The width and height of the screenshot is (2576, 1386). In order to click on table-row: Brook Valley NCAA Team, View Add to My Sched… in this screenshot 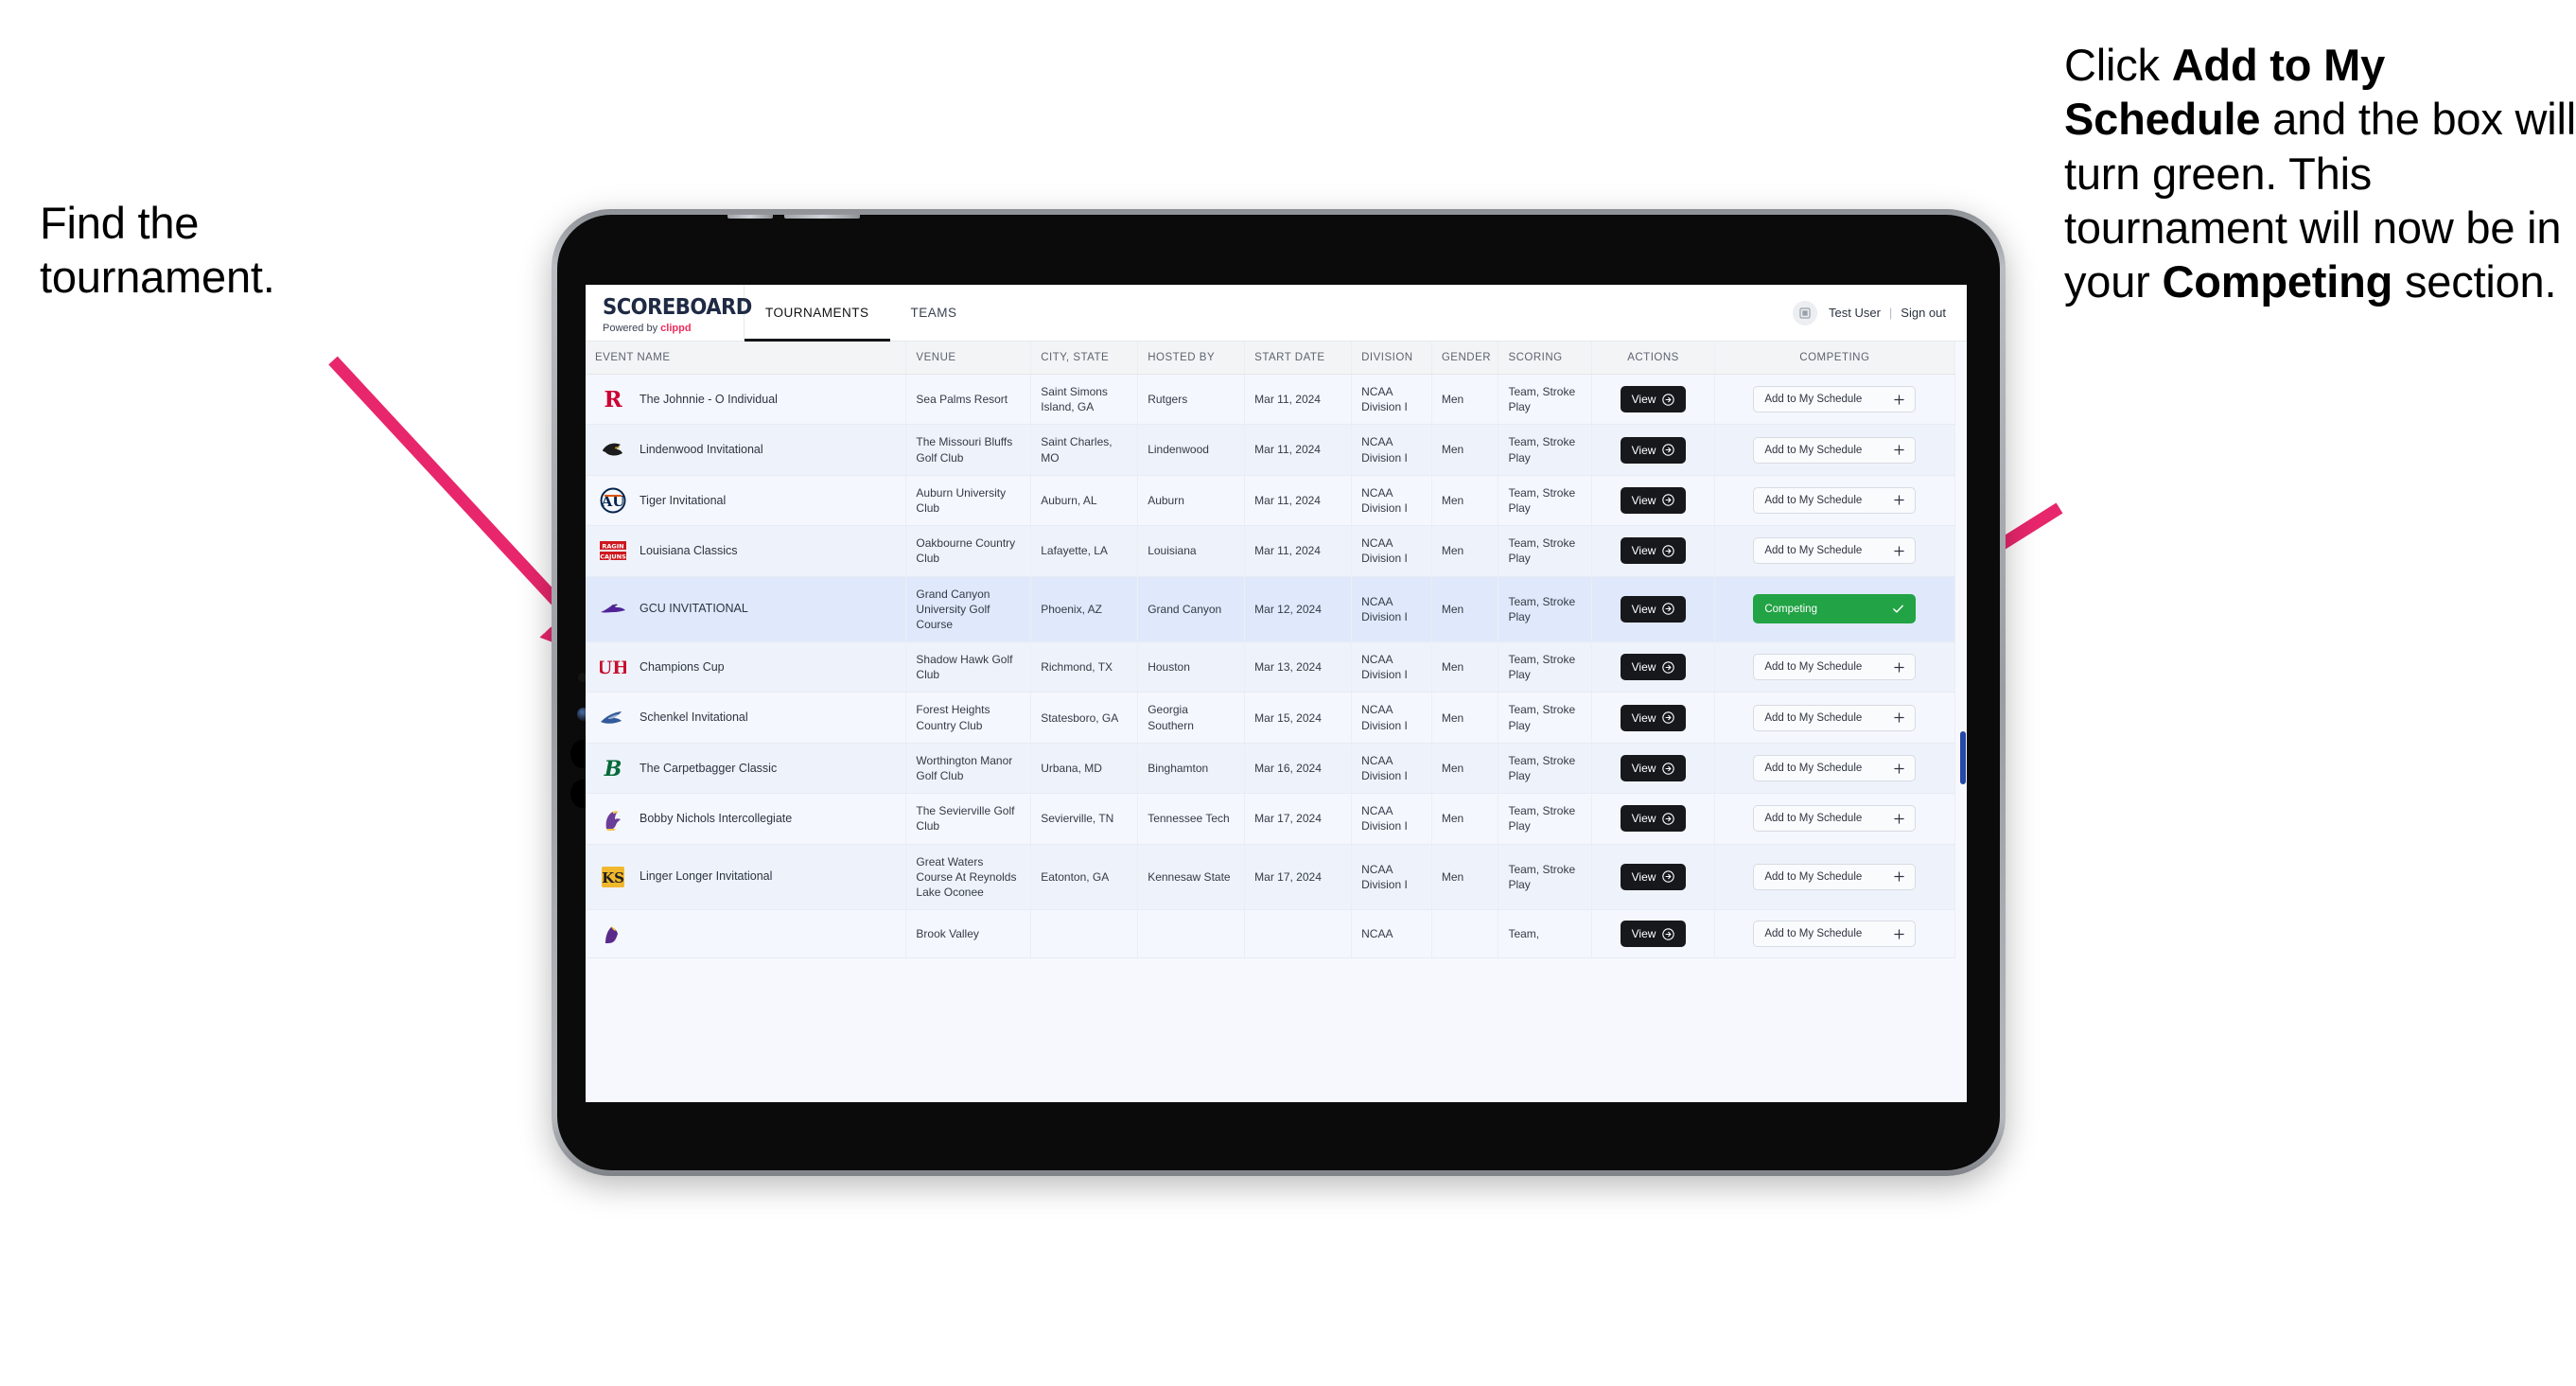, I will do `click(1271, 934)`.